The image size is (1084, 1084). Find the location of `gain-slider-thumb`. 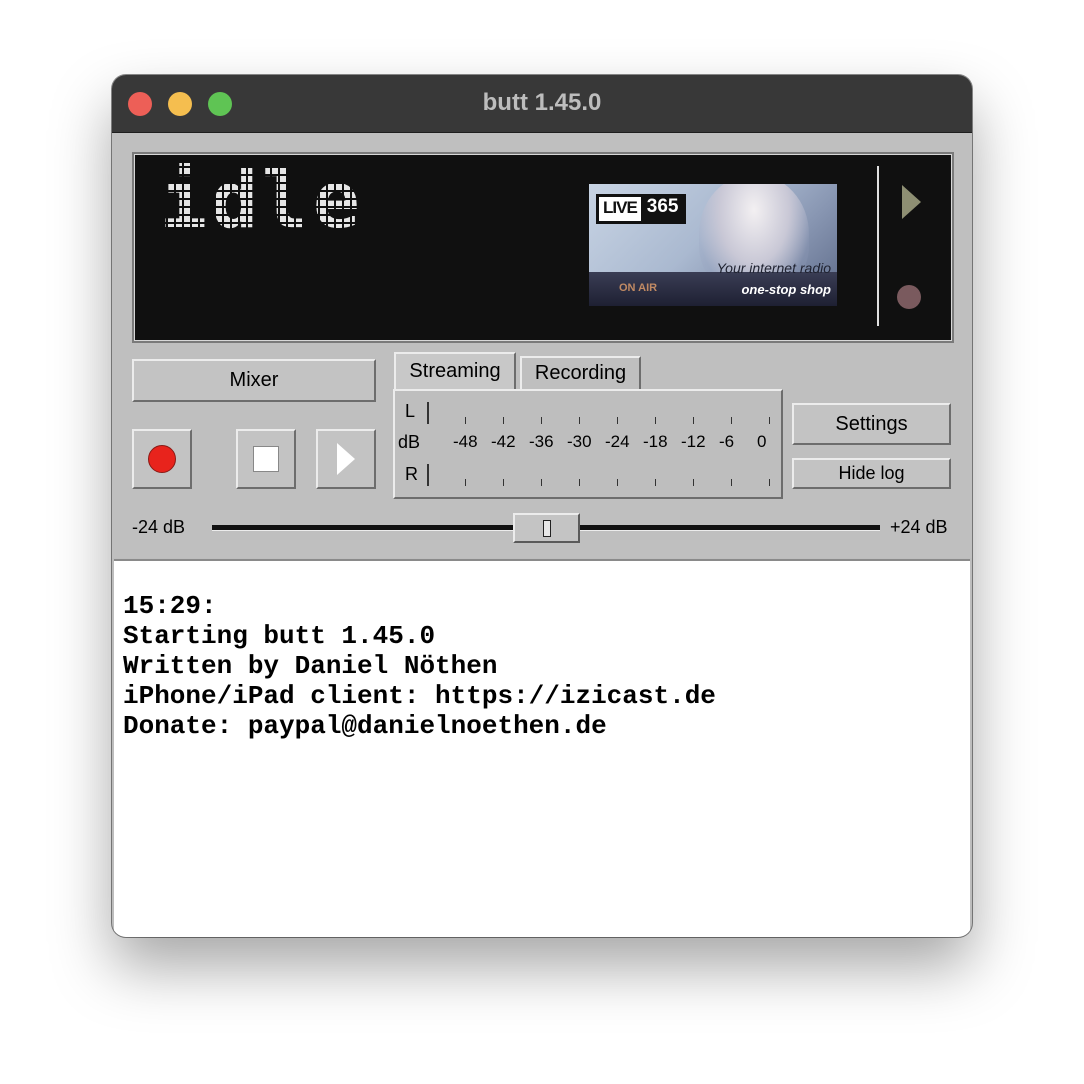

gain-slider-thumb is located at coordinates (546, 528).